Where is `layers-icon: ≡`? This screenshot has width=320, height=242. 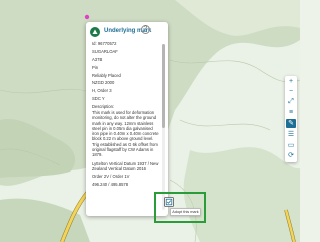 layers-icon: ≡ is located at coordinates (291, 112).